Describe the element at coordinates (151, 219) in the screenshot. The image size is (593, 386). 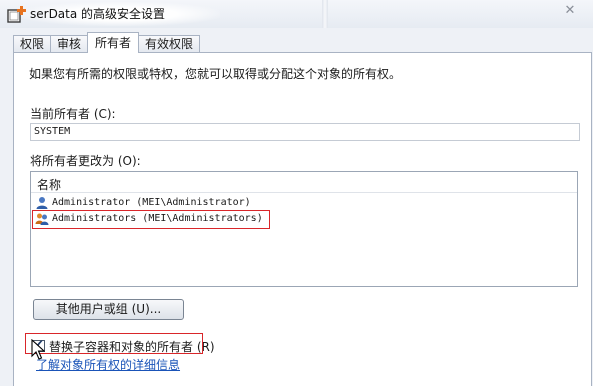
I see `owner-highlight-box` at that location.